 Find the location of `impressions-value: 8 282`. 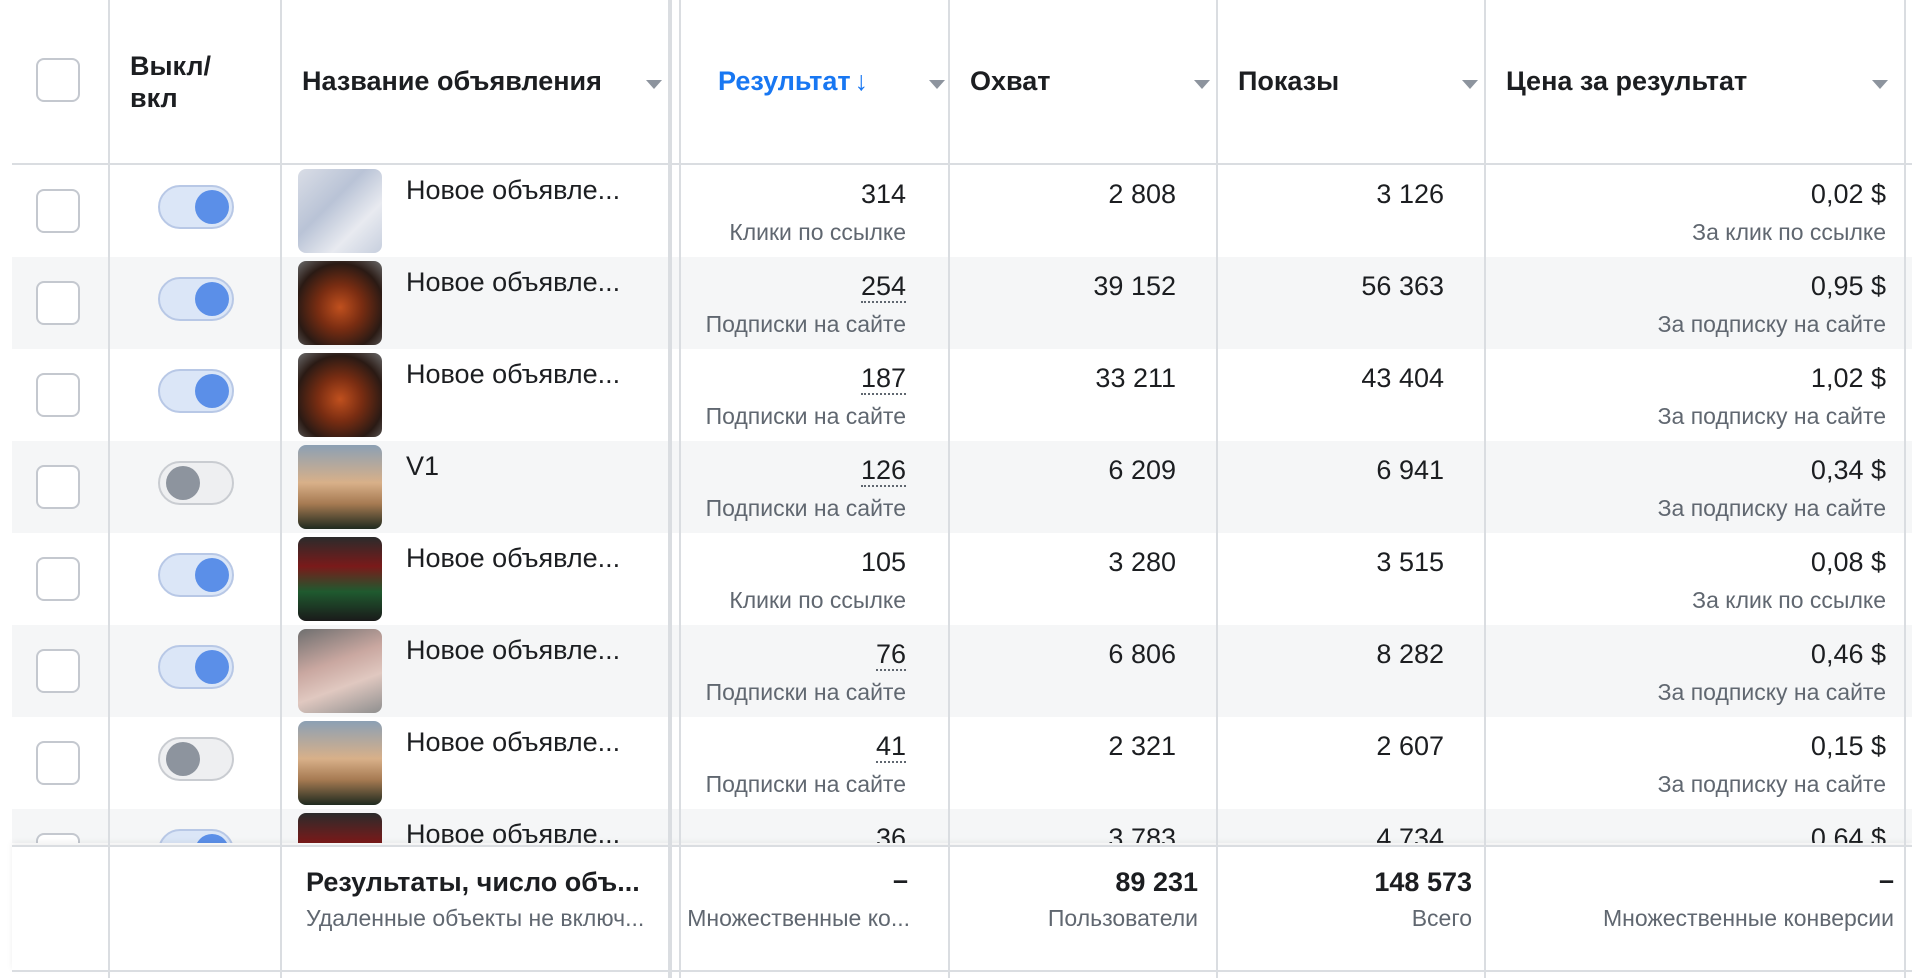

impressions-value: 8 282 is located at coordinates (1410, 654).